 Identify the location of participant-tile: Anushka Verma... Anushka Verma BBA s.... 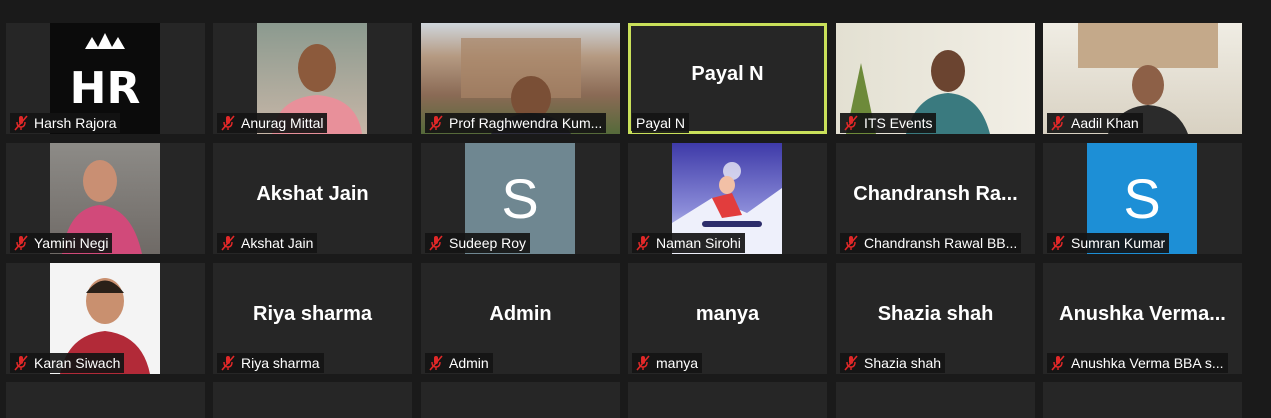
(1142, 318).